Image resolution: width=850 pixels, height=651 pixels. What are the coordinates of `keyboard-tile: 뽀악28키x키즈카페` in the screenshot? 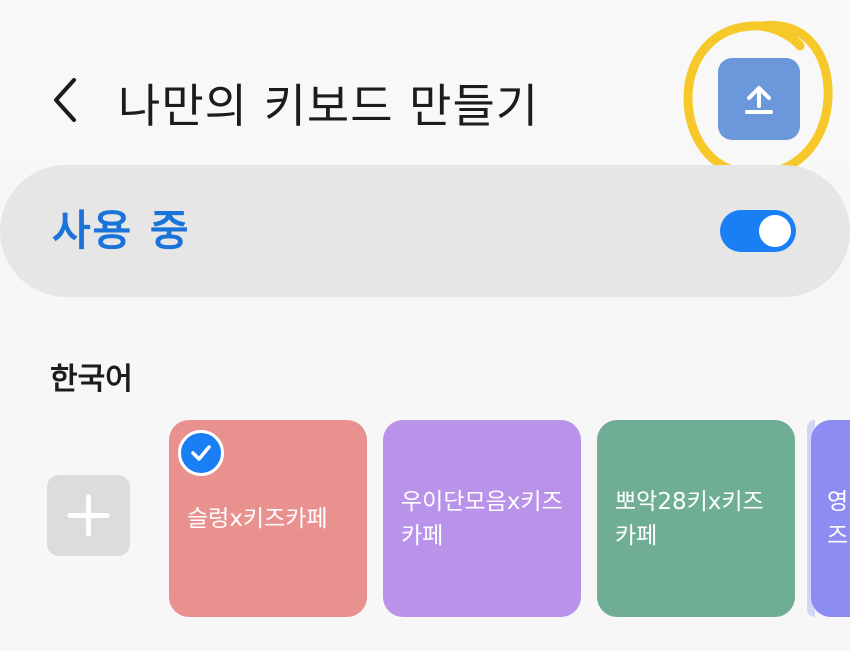 It's located at (696, 518).